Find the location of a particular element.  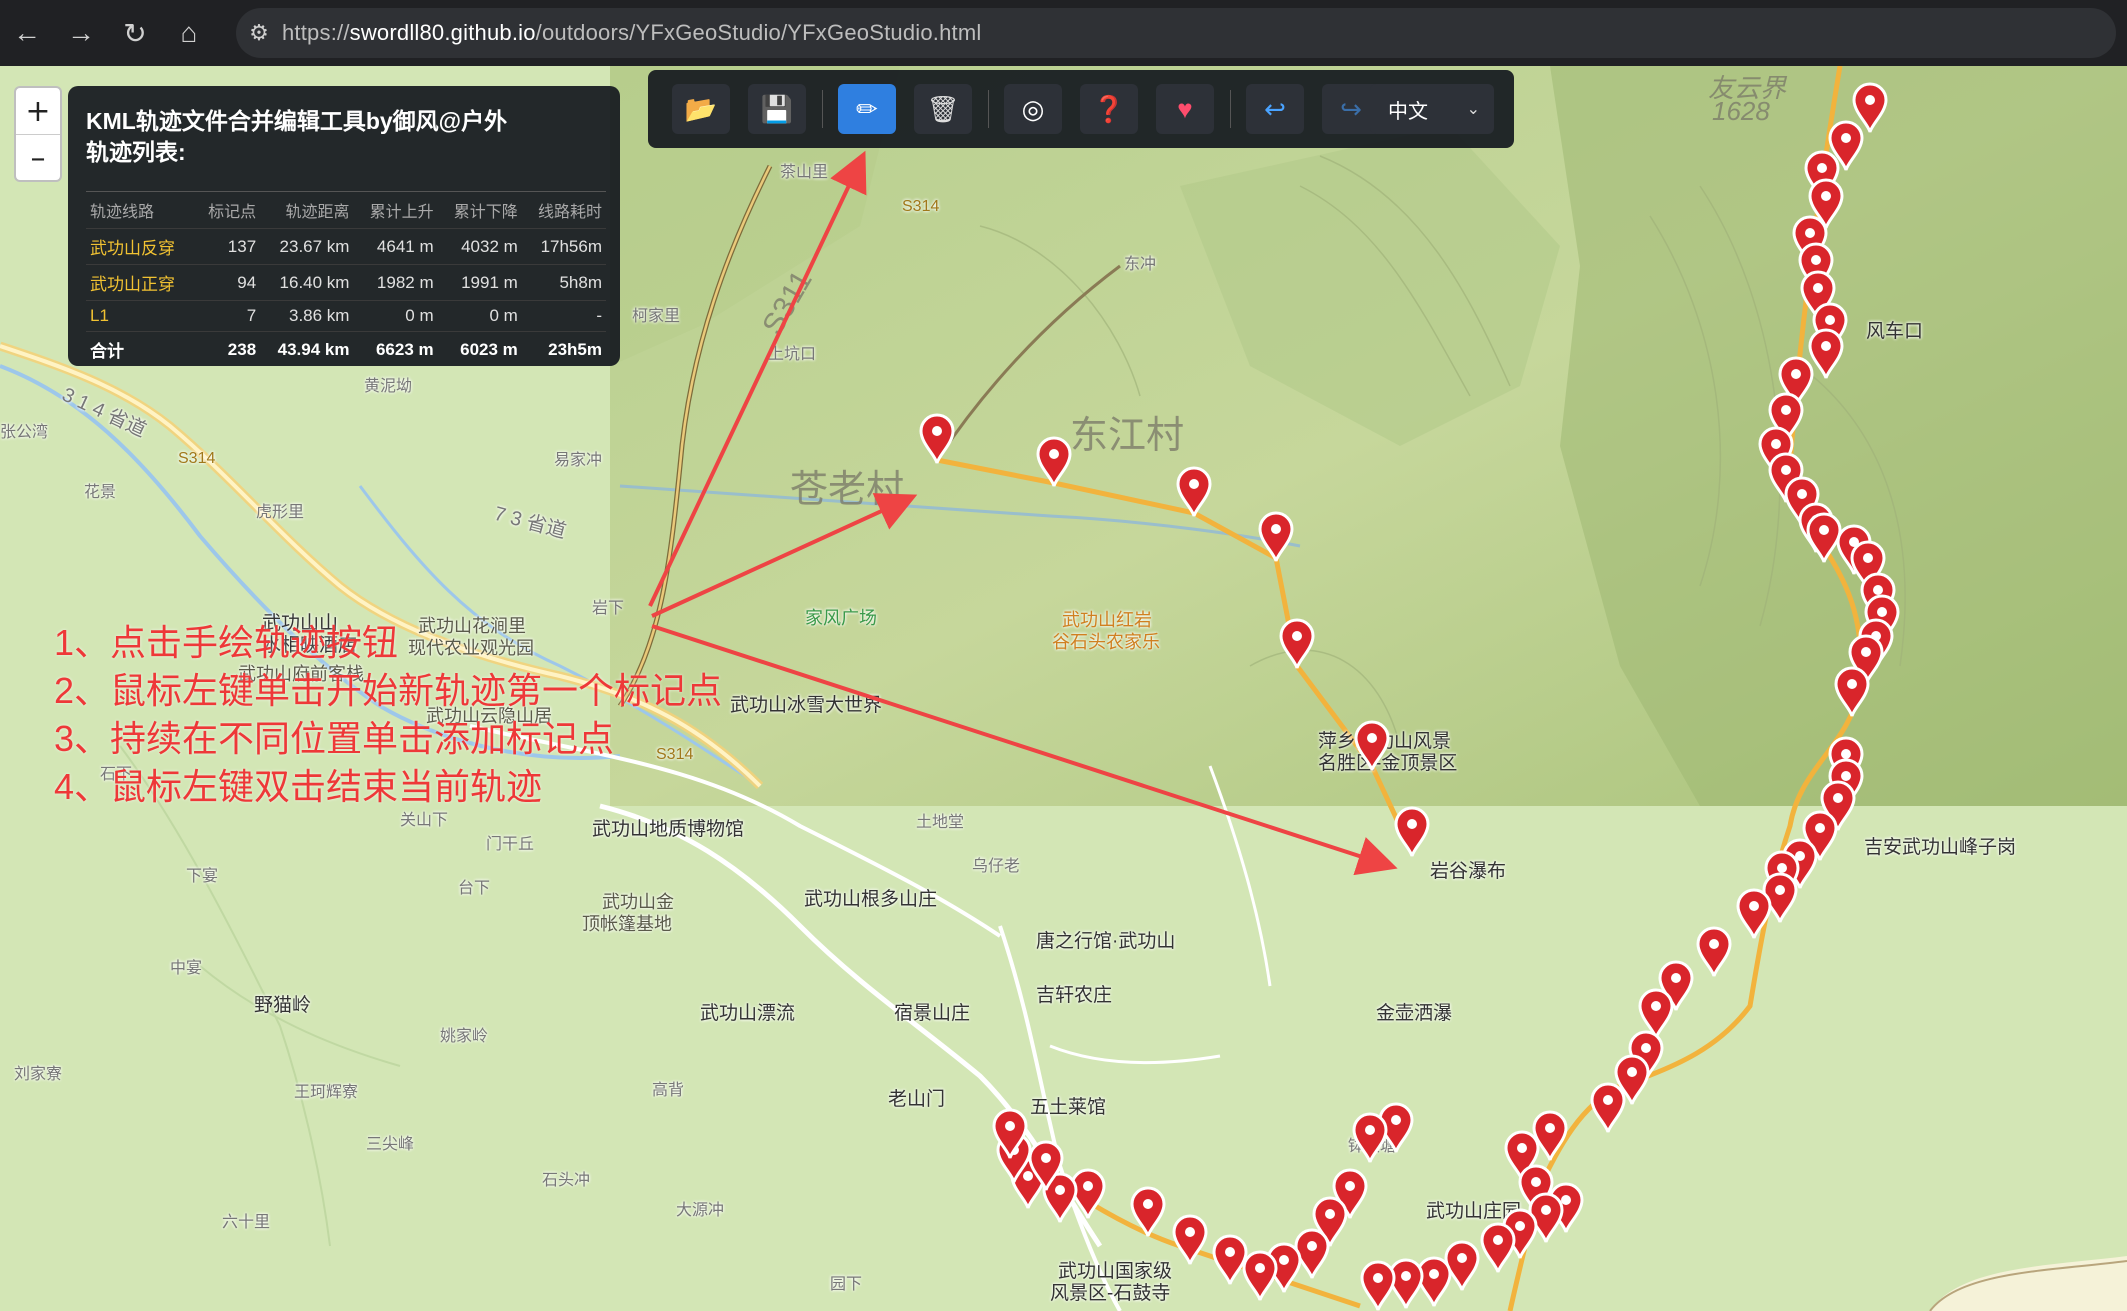

help-button: ❓ is located at coordinates (1109, 109).